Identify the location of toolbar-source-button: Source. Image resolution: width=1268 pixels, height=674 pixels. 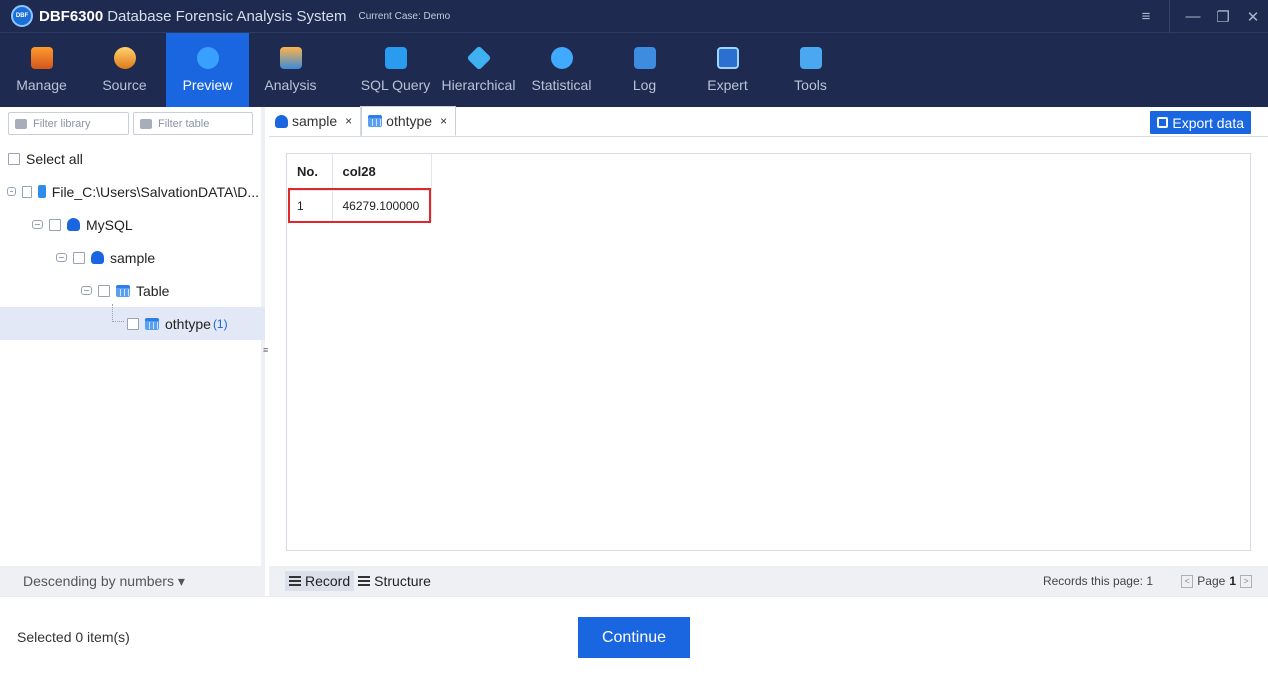
(124, 70).